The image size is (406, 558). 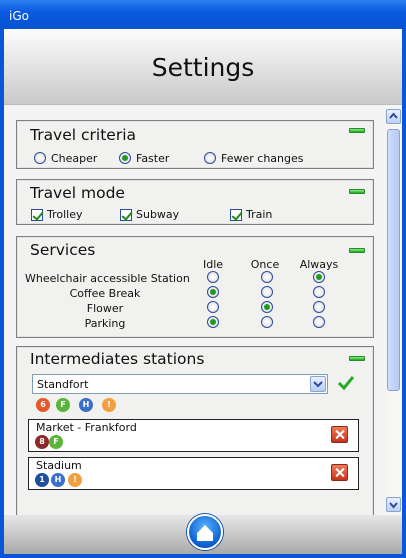 What do you see at coordinates (195, 202) in the screenshot?
I see `travel-mode-panel: Travel mode Trolley Subway Train` at bounding box center [195, 202].